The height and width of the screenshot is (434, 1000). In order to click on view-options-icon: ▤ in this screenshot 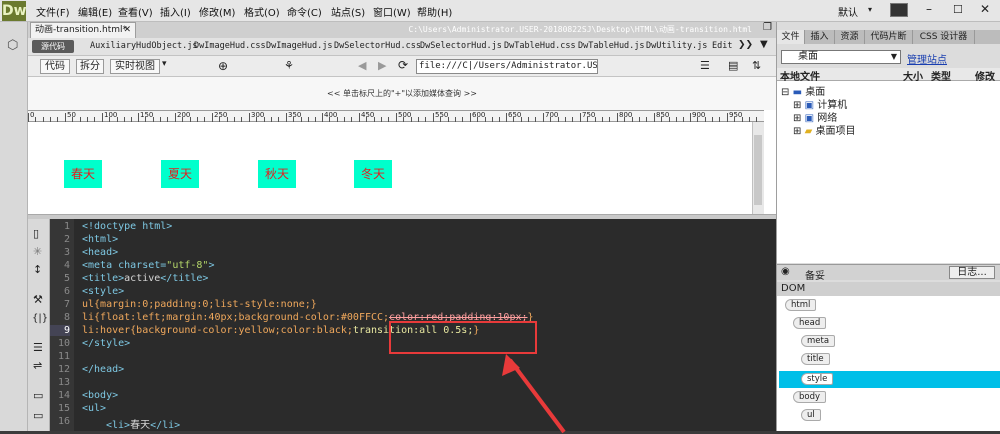, I will do `click(733, 65)`.